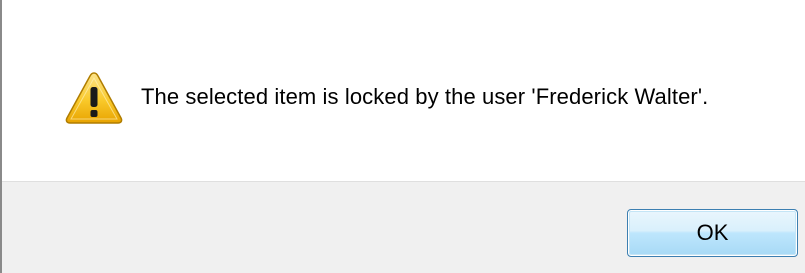  I want to click on ok-button: OK, so click(712, 233).